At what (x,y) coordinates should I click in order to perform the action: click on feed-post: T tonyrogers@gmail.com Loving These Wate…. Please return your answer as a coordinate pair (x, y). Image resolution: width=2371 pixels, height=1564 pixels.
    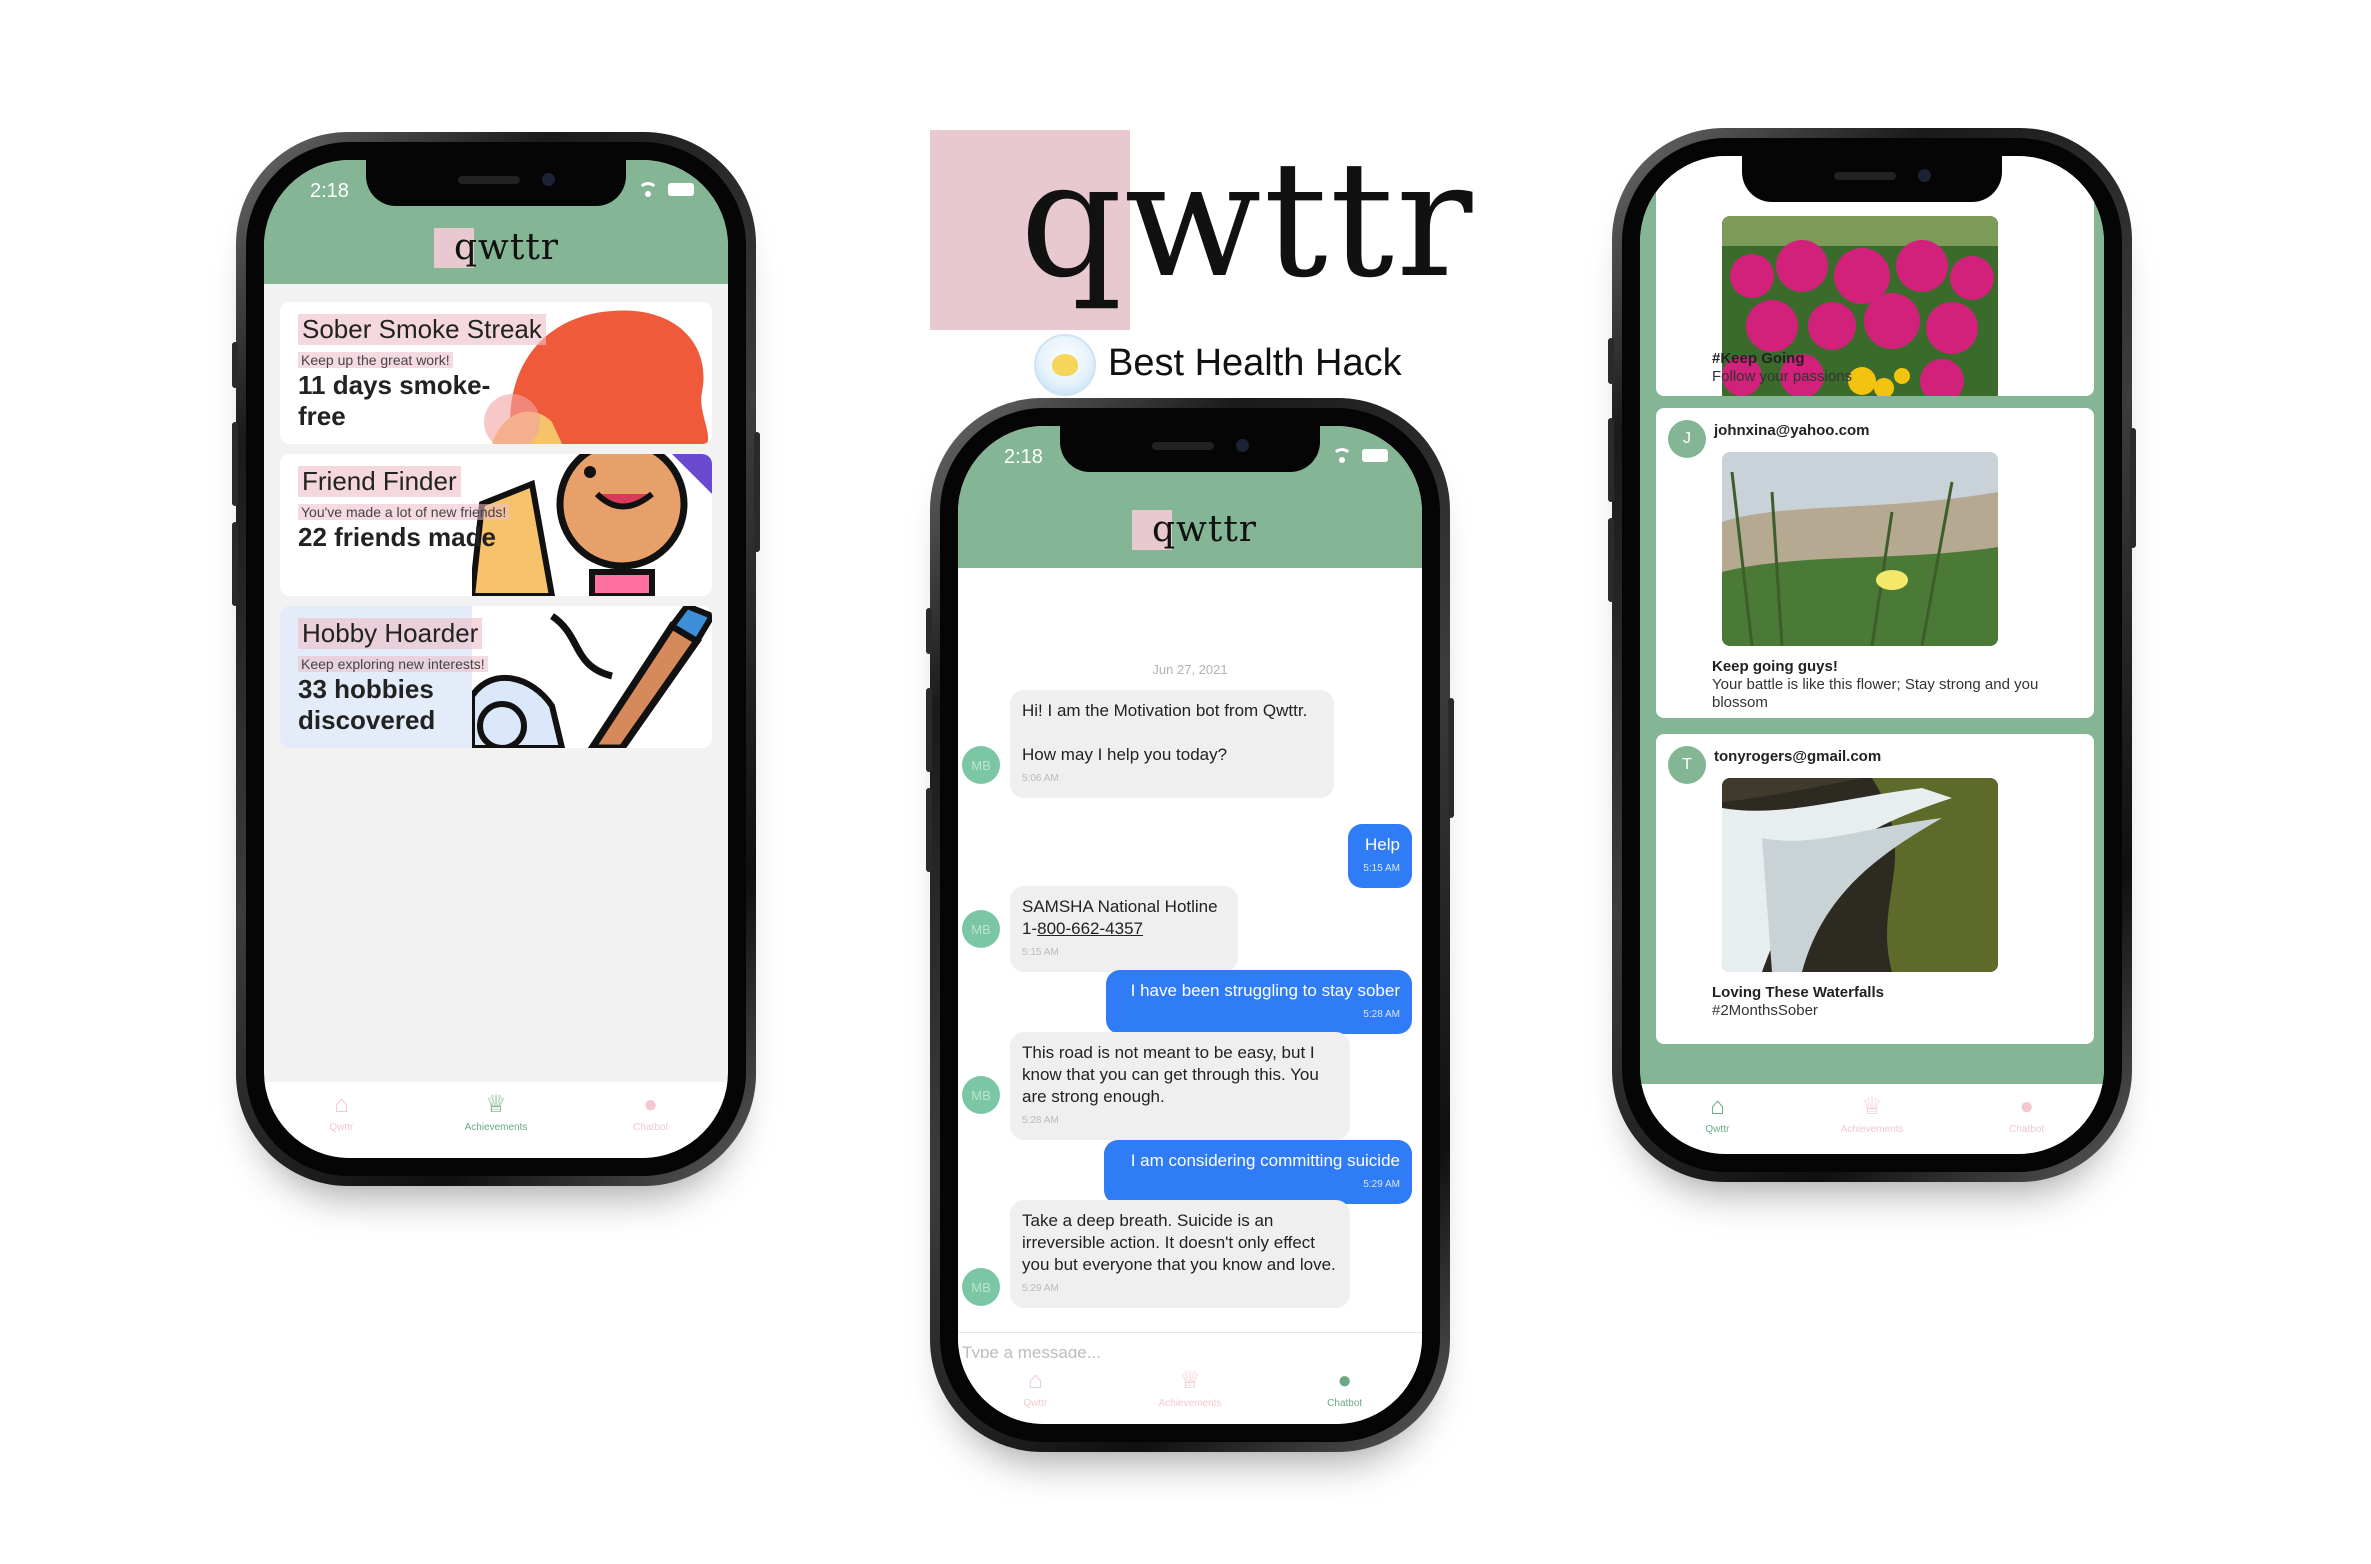
    Looking at the image, I should click on (1875, 889).